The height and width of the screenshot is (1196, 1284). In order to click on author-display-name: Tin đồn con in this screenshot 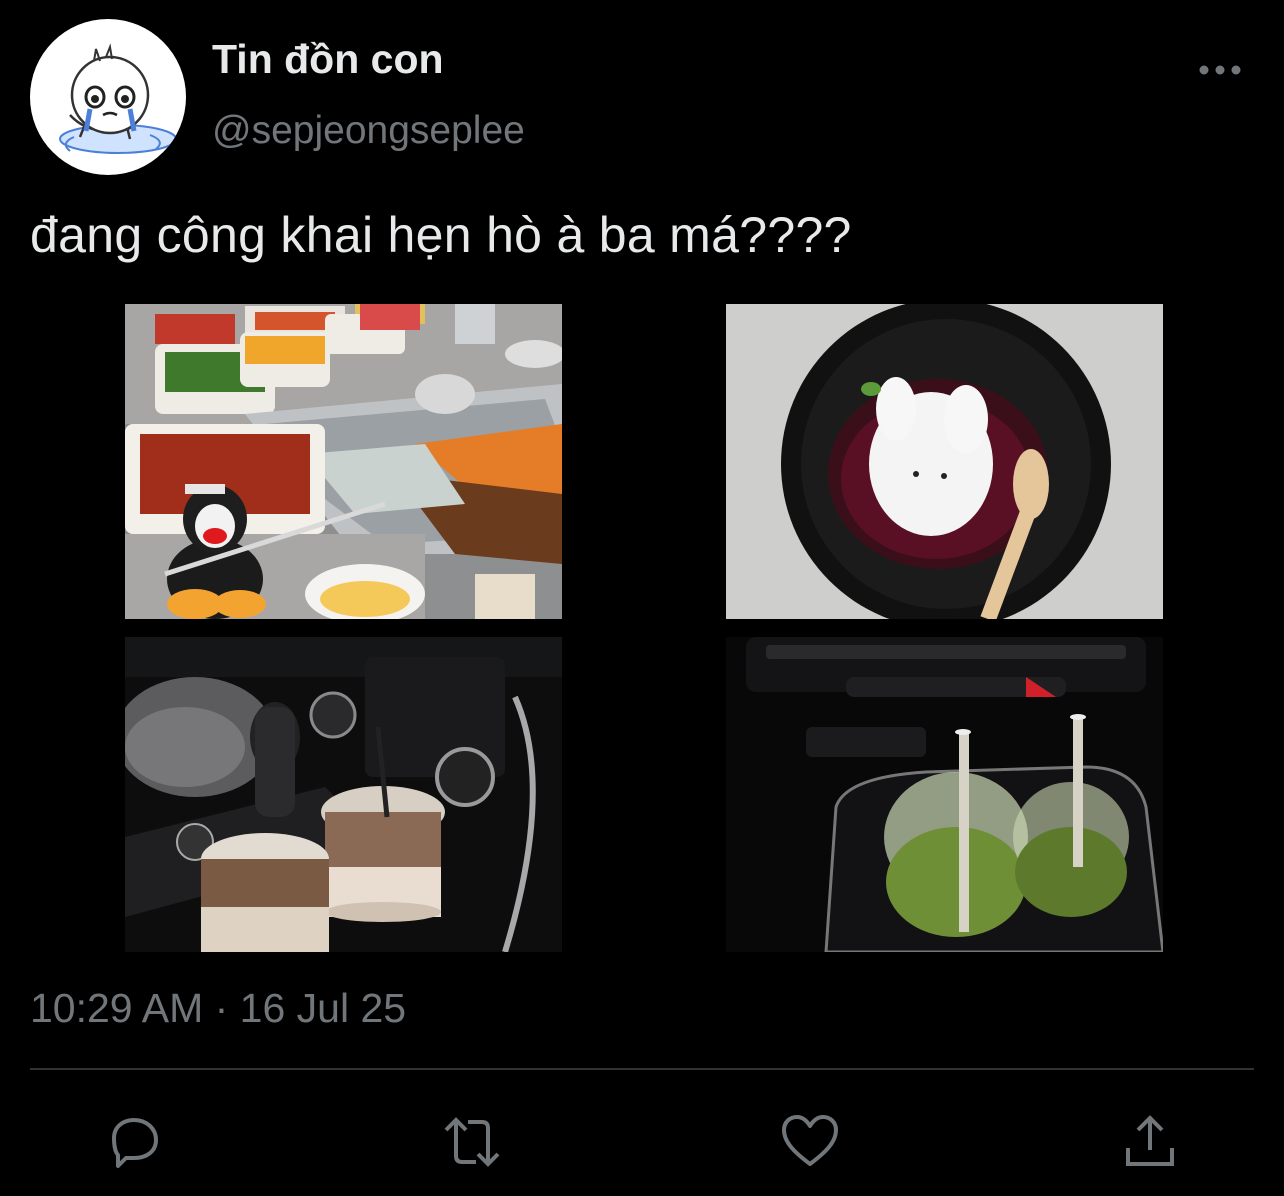, I will do `click(328, 59)`.